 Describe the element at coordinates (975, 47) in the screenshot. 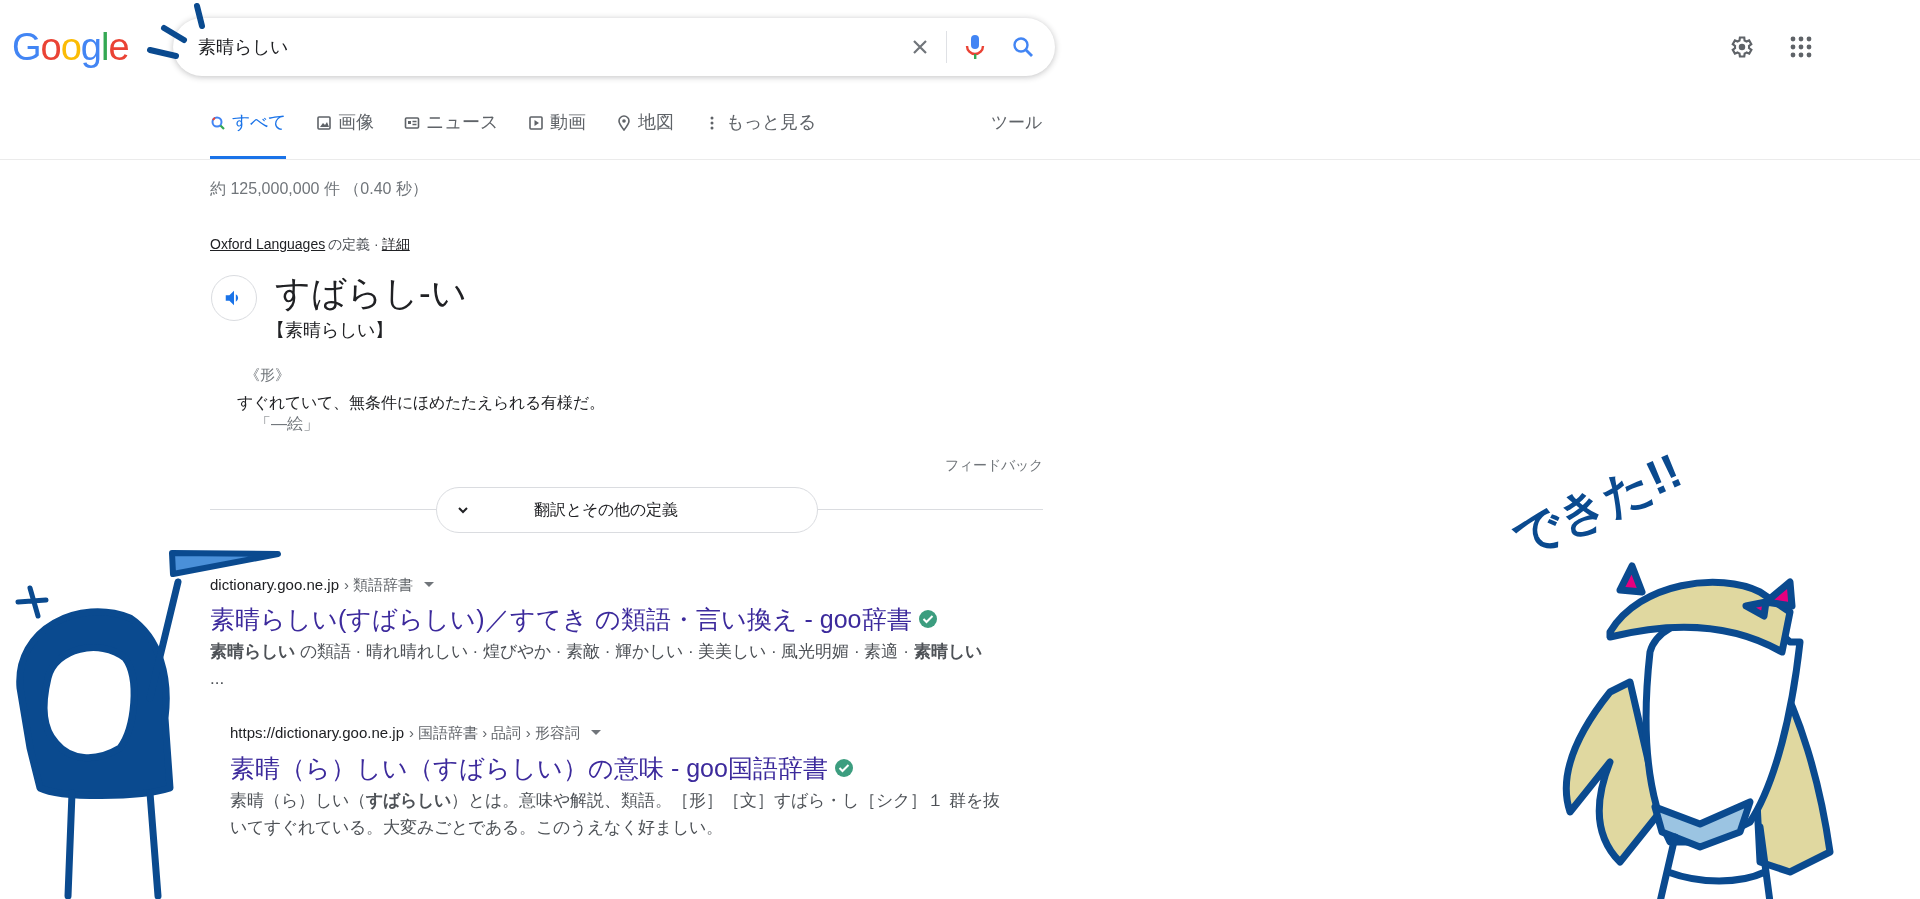

I see `microphone-icon` at that location.